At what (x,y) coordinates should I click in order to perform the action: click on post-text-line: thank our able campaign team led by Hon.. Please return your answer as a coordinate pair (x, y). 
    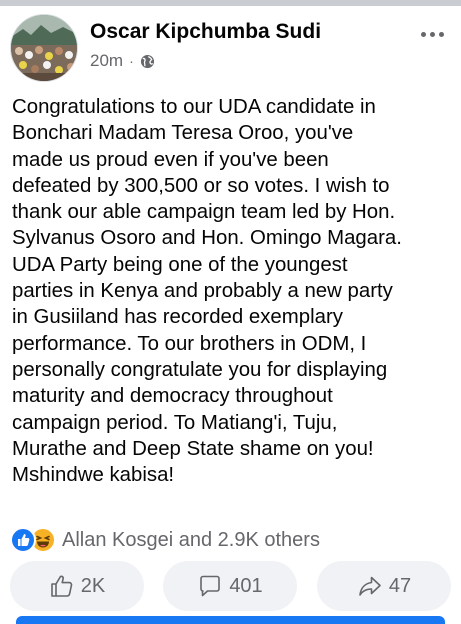
    Looking at the image, I should click on (204, 212).